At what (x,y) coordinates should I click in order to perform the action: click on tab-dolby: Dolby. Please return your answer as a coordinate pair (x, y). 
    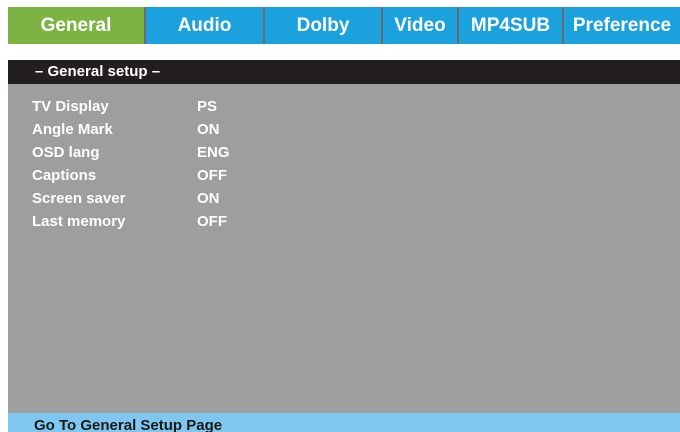
    Looking at the image, I should click on (324, 25).